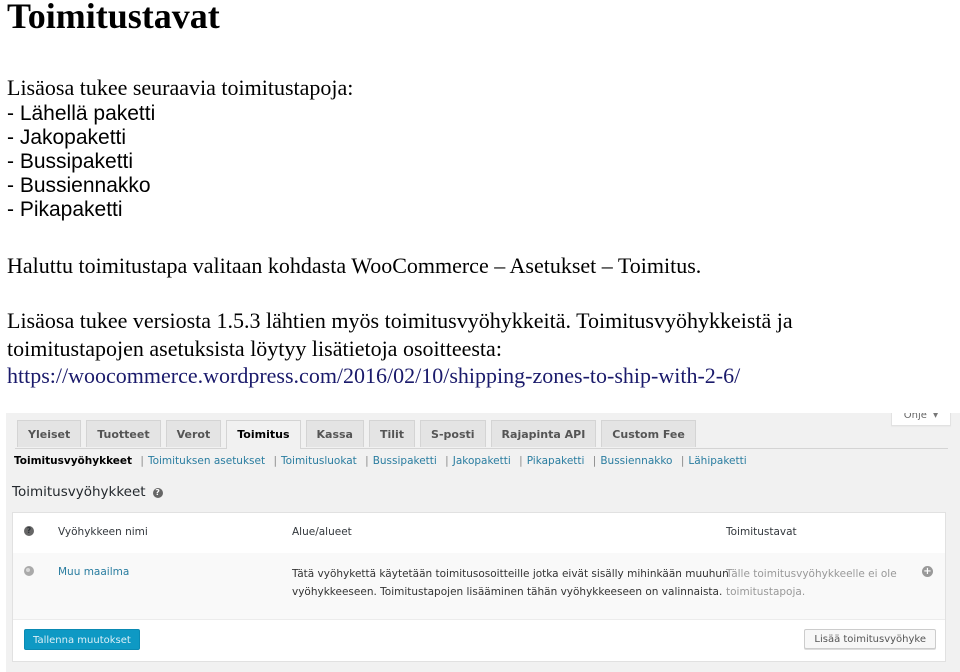 The width and height of the screenshot is (960, 672). What do you see at coordinates (479, 640) in the screenshot?
I see `table-footer: Tallenna muutokset Lisää toimitusvyöhyke` at bounding box center [479, 640].